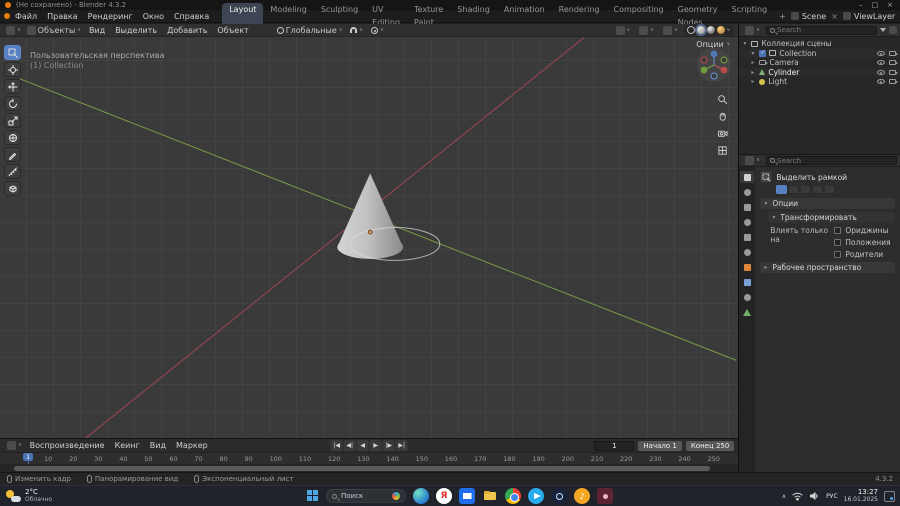 This screenshot has width=900, height=506. What do you see at coordinates (401, 445) in the screenshot?
I see `transport-button: ▶|` at bounding box center [401, 445].